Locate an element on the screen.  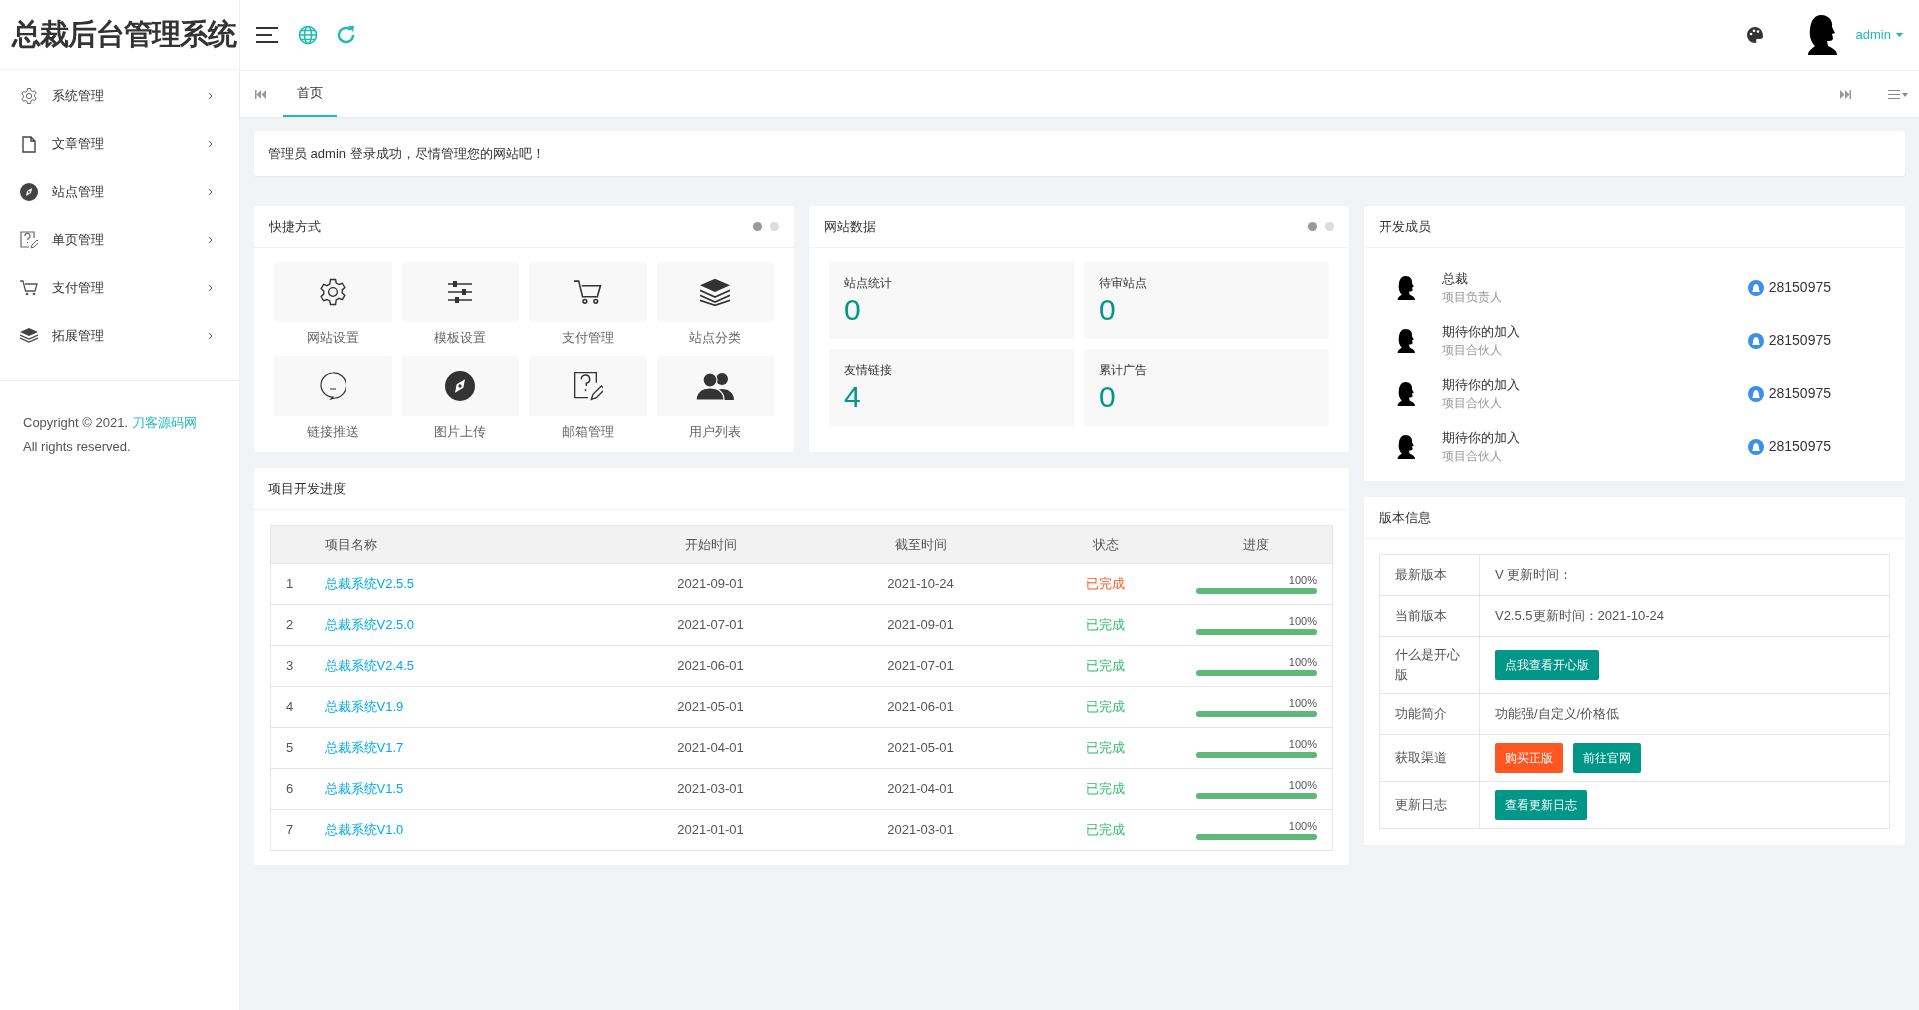
row-number: 2 is located at coordinates (290, 625).